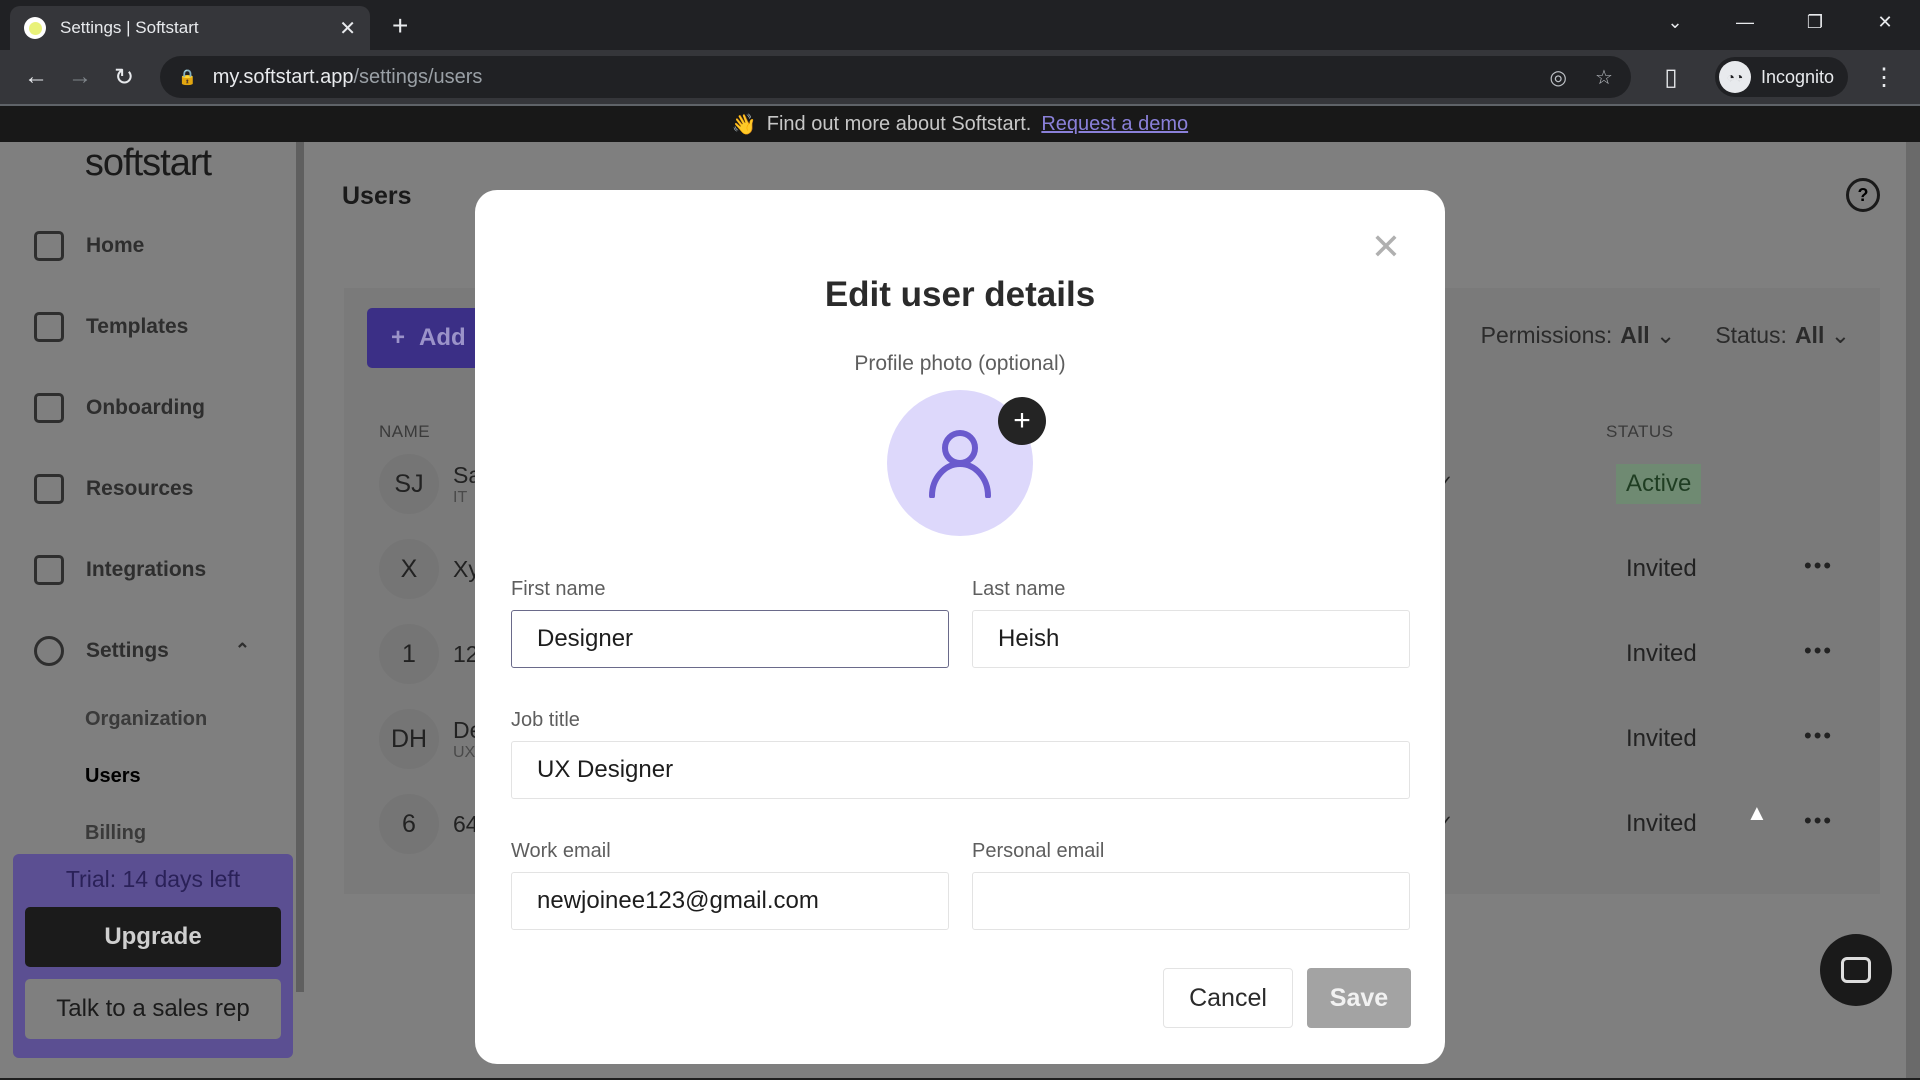 The width and height of the screenshot is (1920, 1080). What do you see at coordinates (124, 77) in the screenshot?
I see `reload-icon: ↻` at bounding box center [124, 77].